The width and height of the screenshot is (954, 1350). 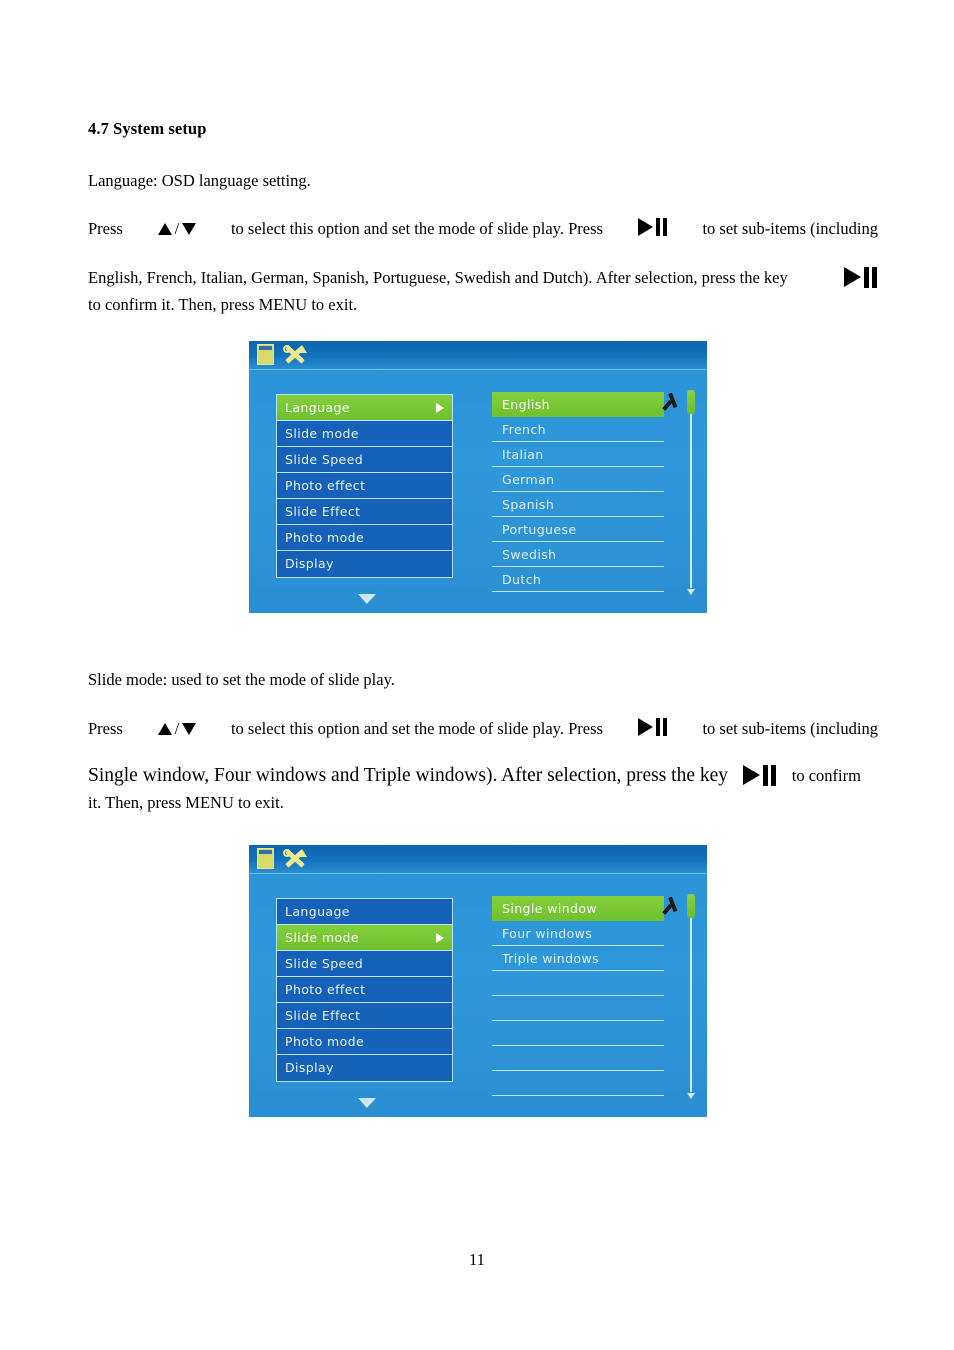 I want to click on updown-key-glyph-2: /, so click(x=177, y=729).